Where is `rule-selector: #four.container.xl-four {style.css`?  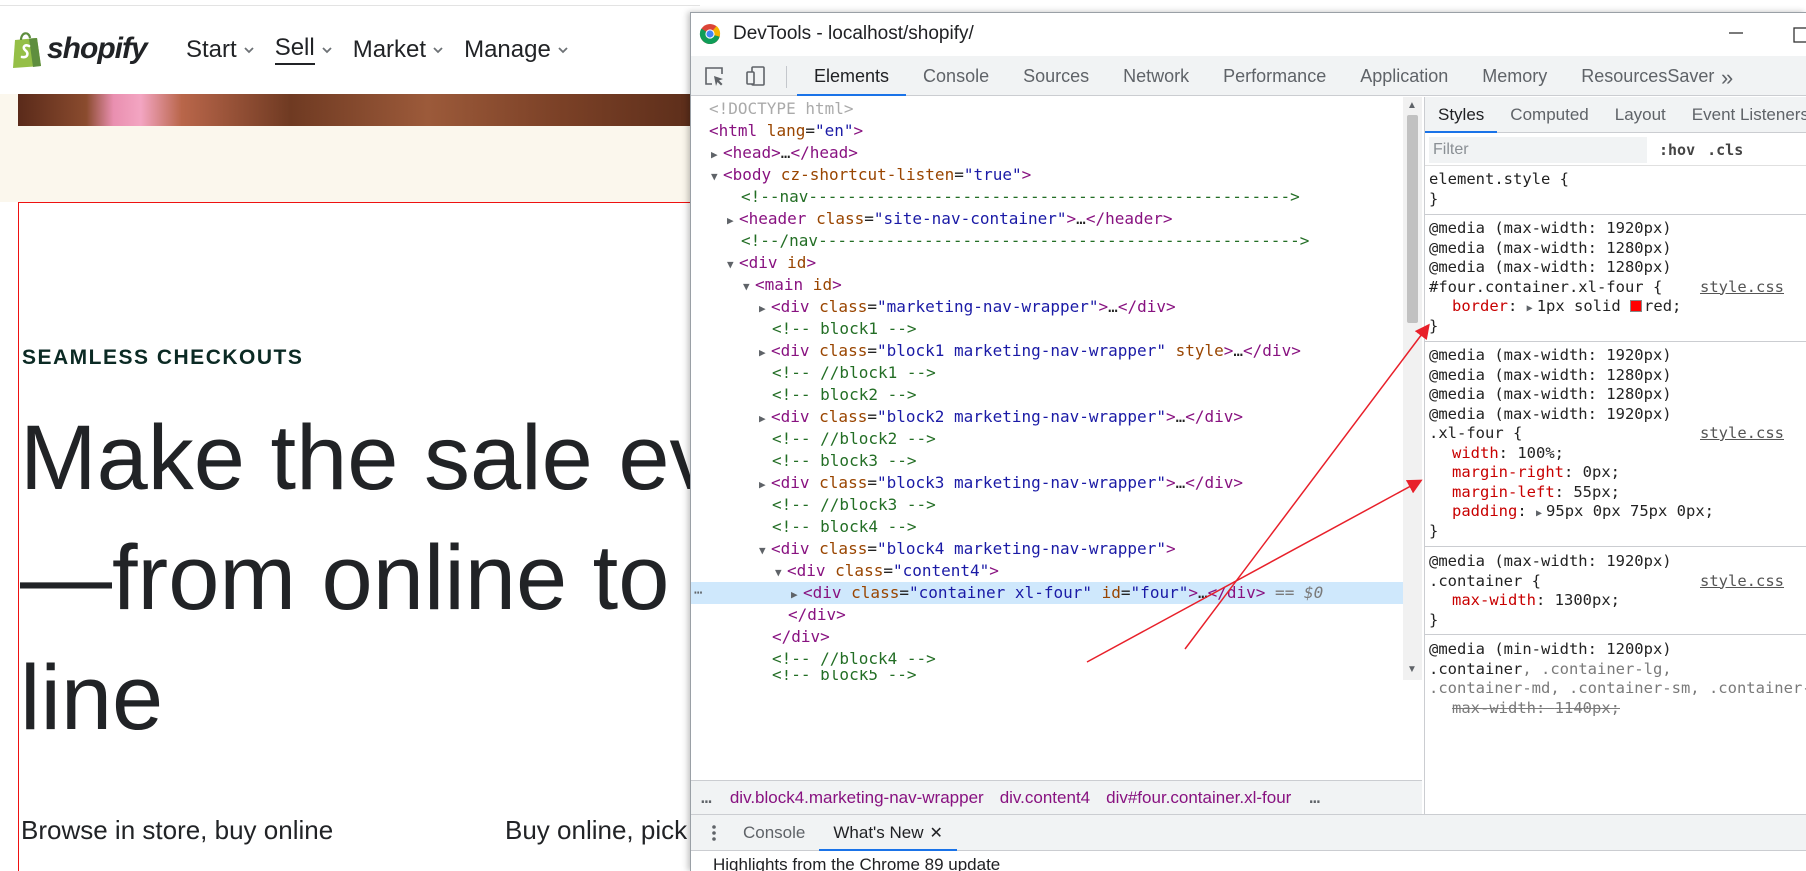
rule-selector: #four.container.xl-four {style.css is located at coordinates (1615, 288).